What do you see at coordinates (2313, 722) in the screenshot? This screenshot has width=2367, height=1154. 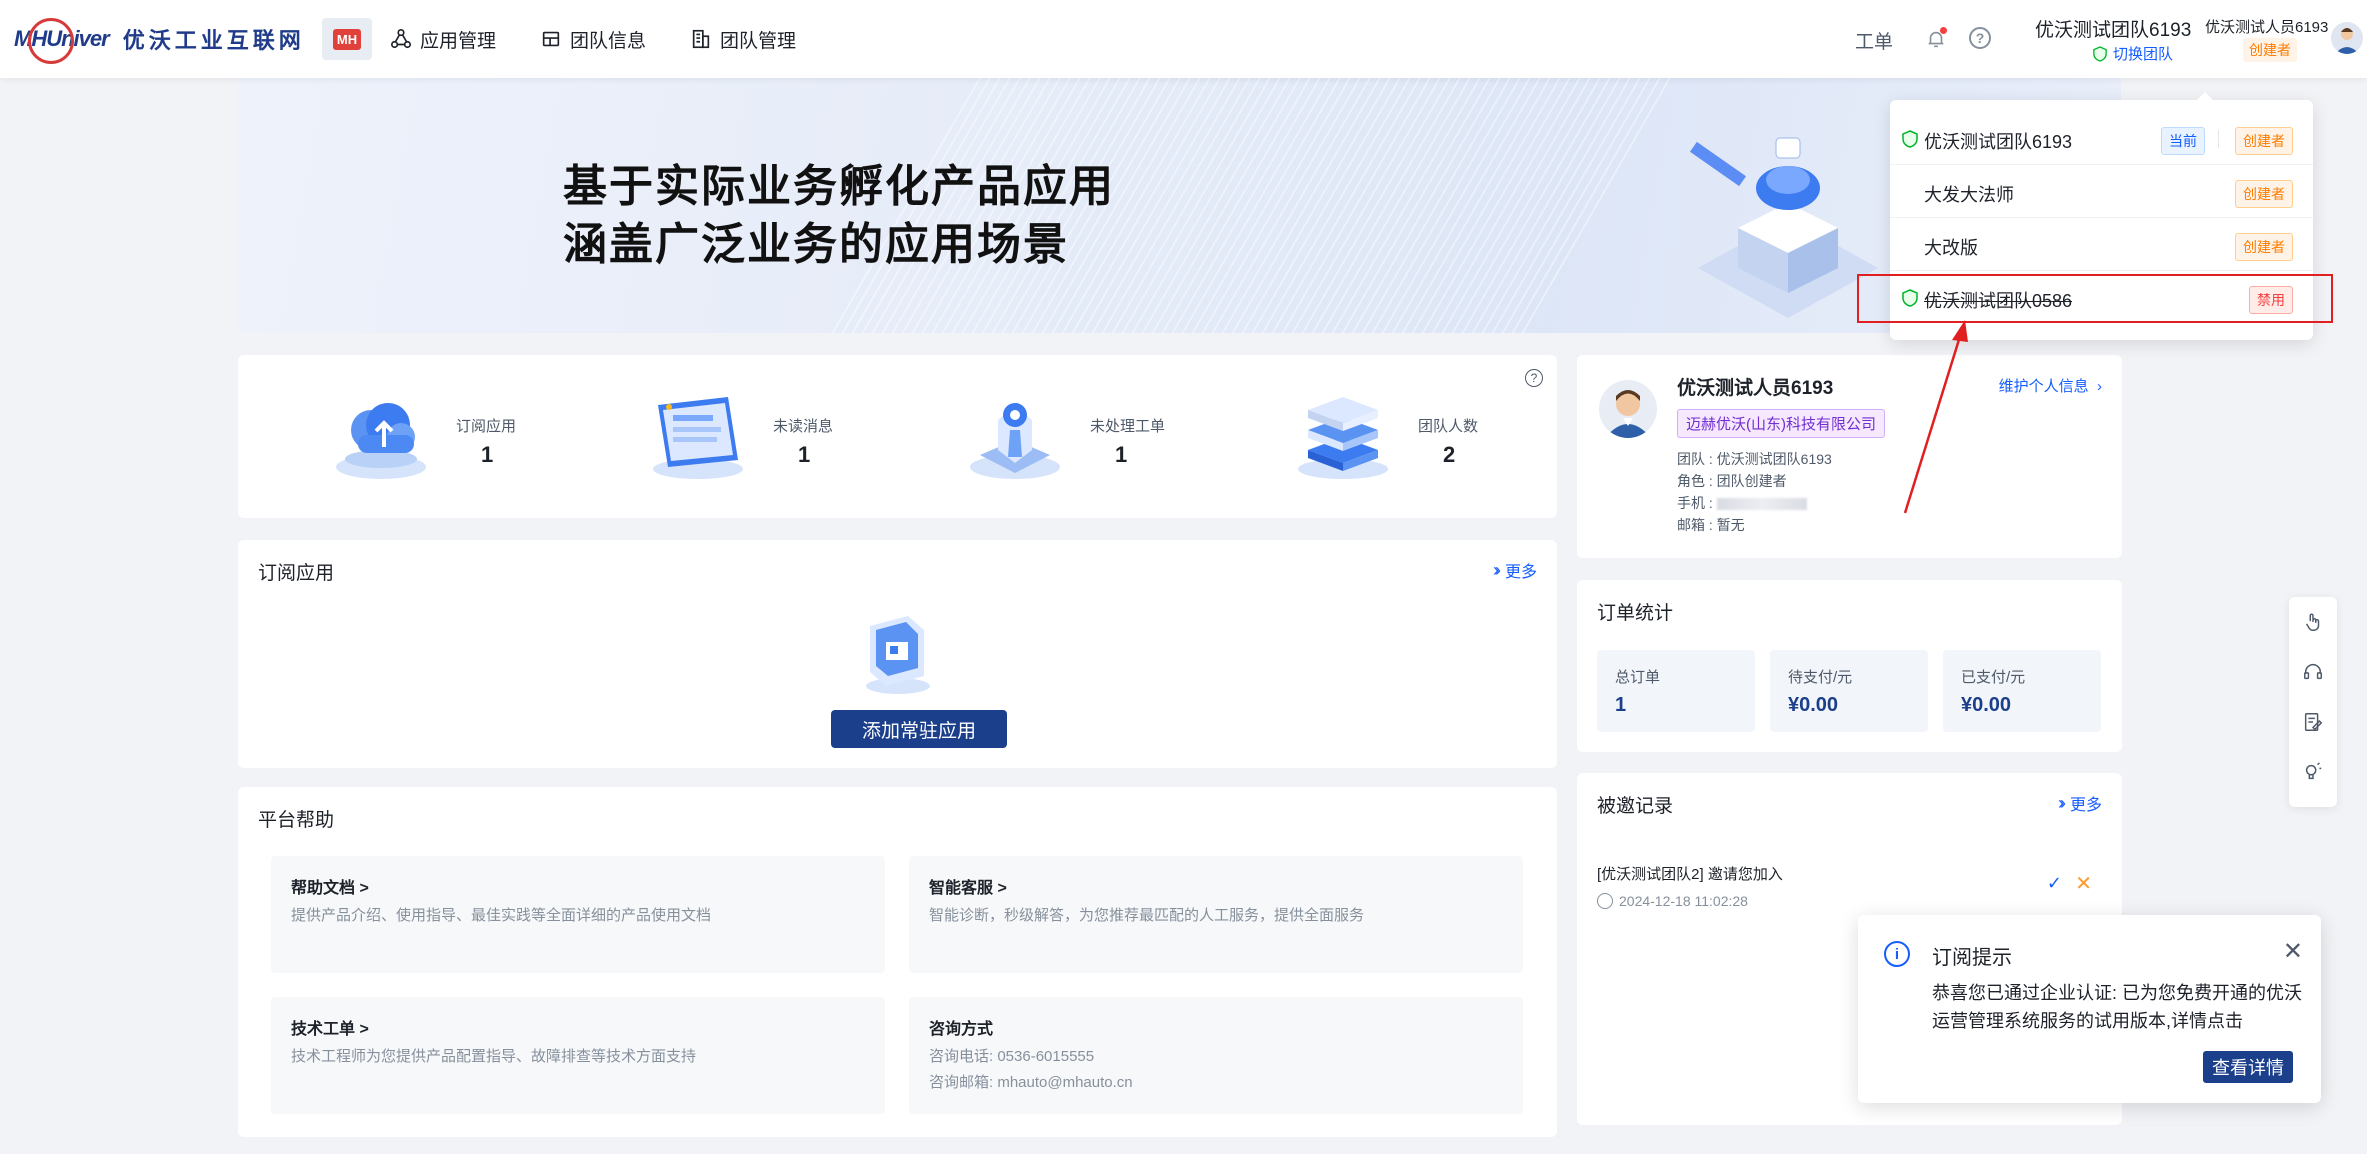 I see `edit-document-icon` at bounding box center [2313, 722].